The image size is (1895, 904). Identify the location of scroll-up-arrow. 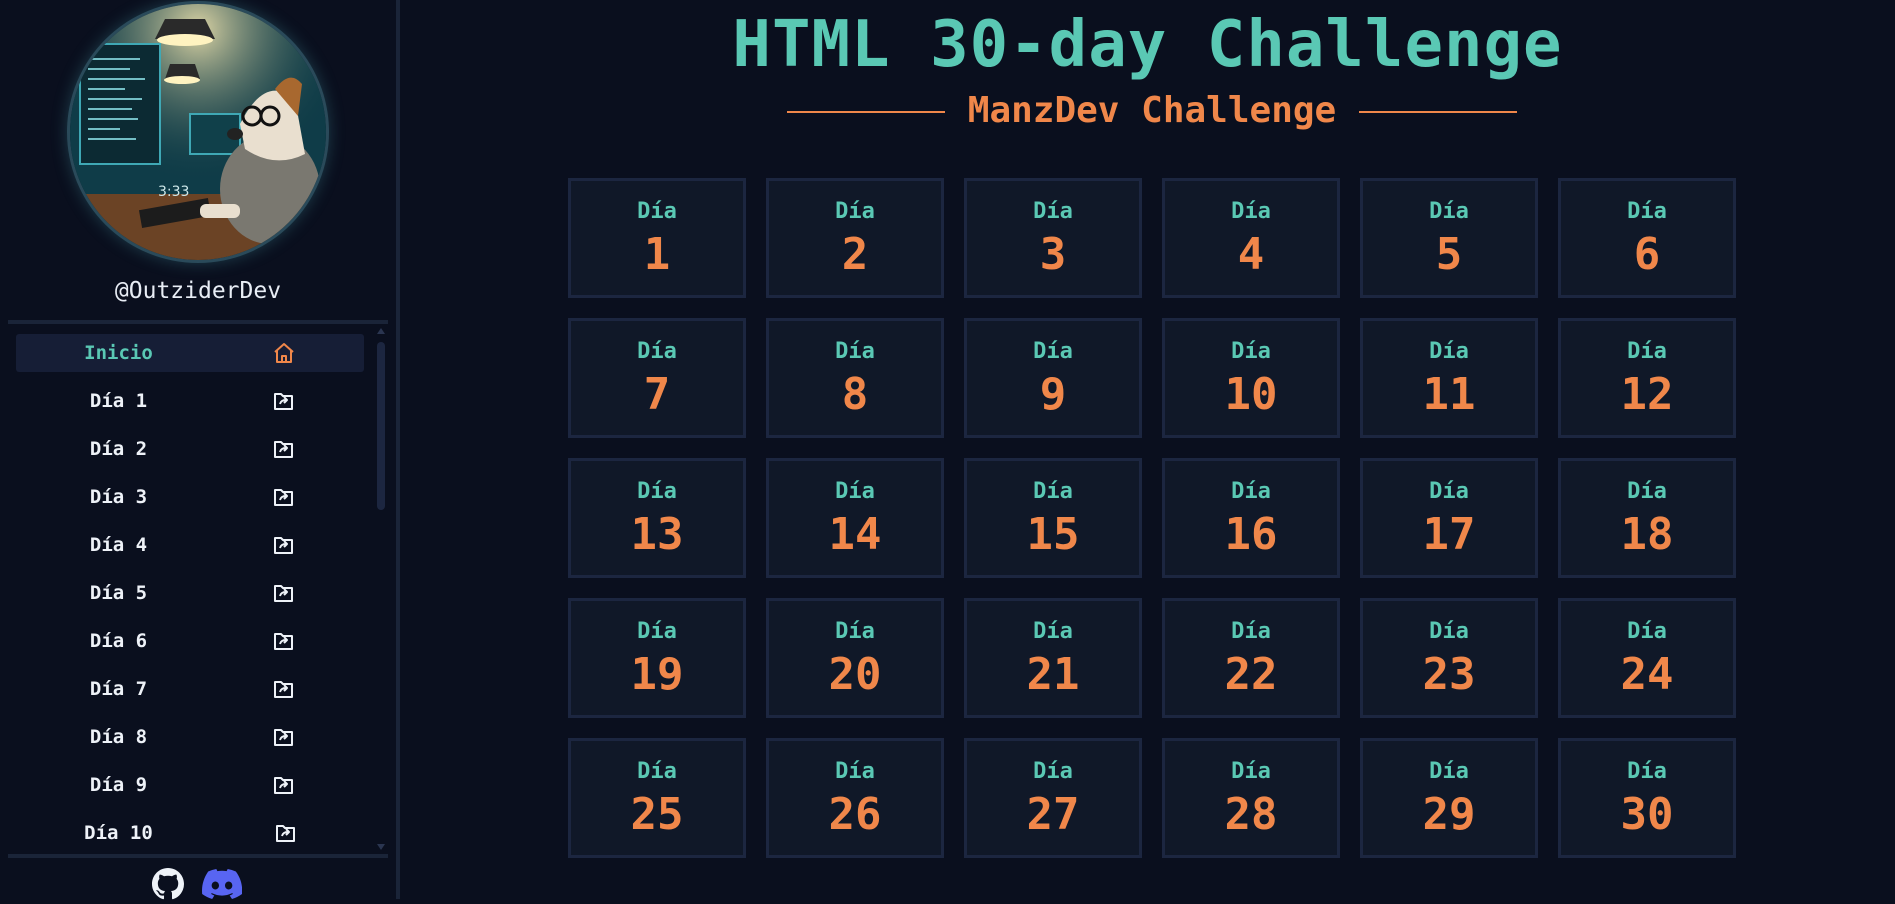
(381, 331).